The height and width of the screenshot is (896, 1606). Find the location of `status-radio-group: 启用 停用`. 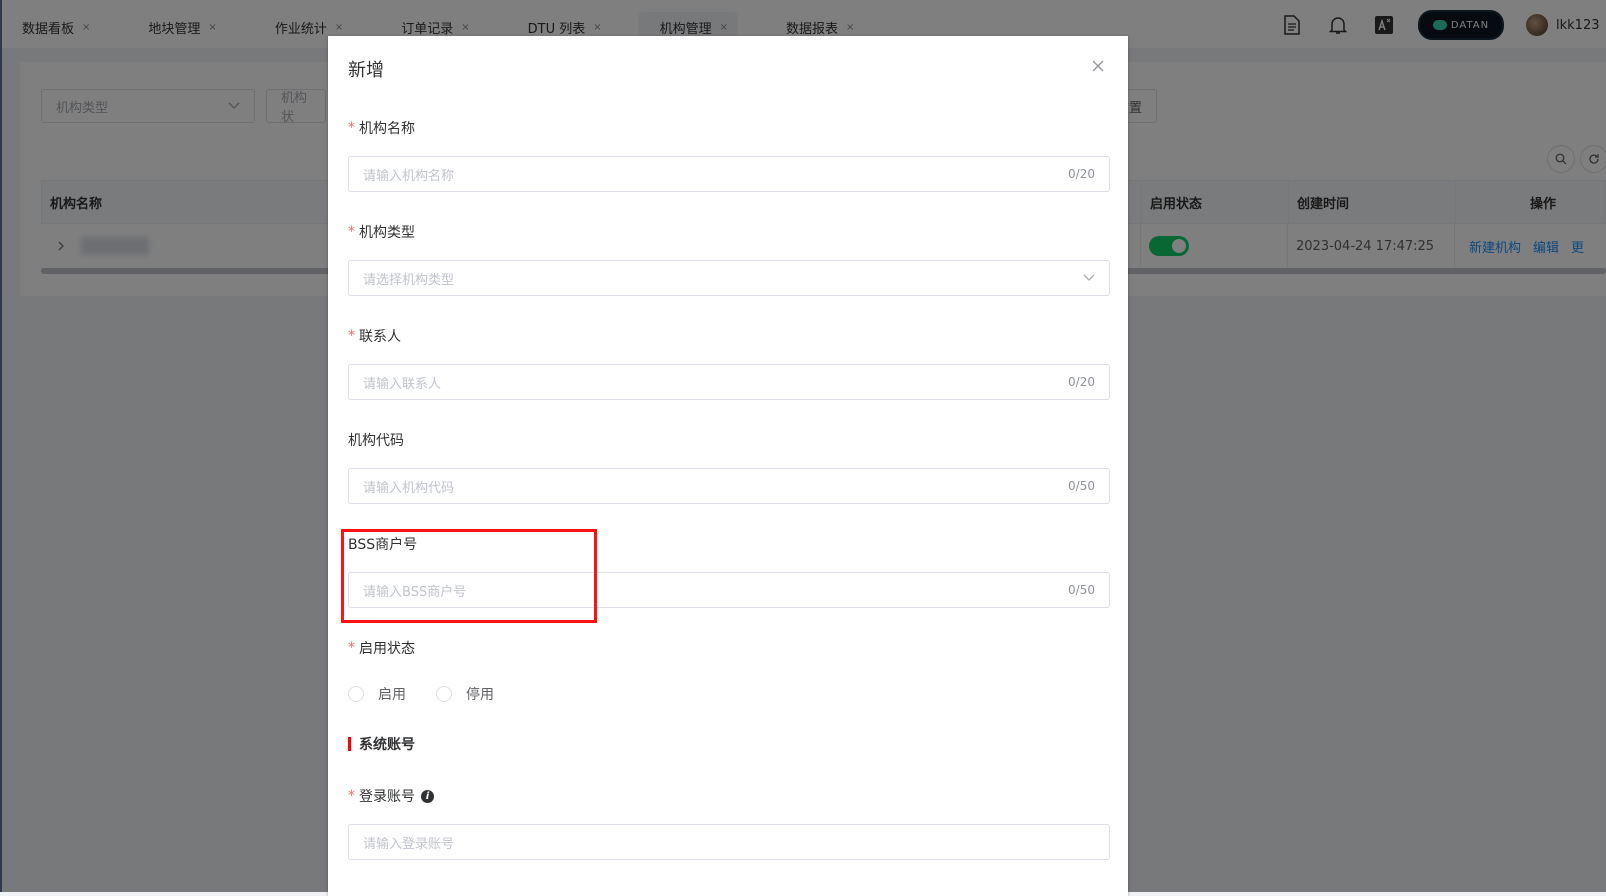

status-radio-group: 启用 停用 is located at coordinates (436, 694).